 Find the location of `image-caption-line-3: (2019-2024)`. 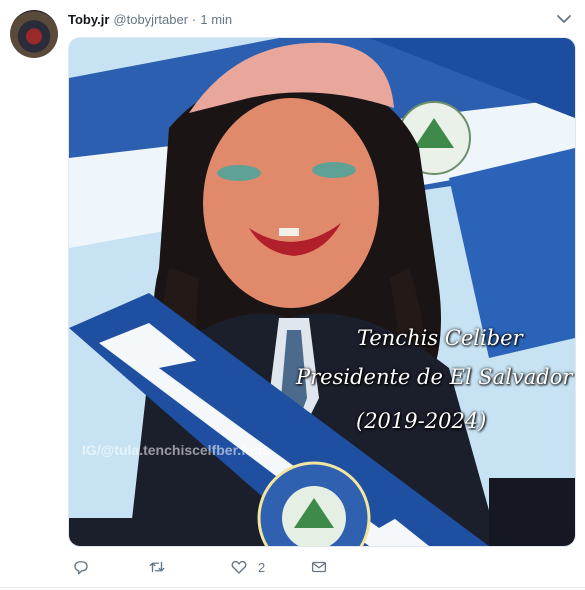

image-caption-line-3: (2019-2024) is located at coordinates (421, 421).